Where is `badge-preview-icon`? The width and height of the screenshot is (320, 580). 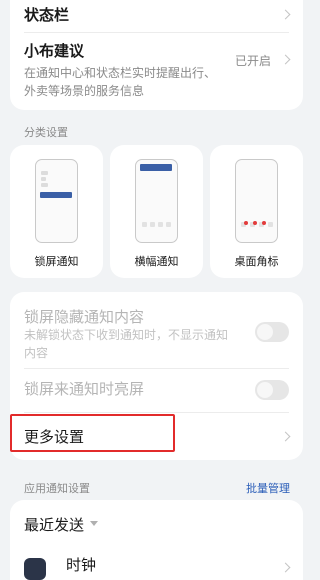
badge-preview-icon is located at coordinates (256, 201).